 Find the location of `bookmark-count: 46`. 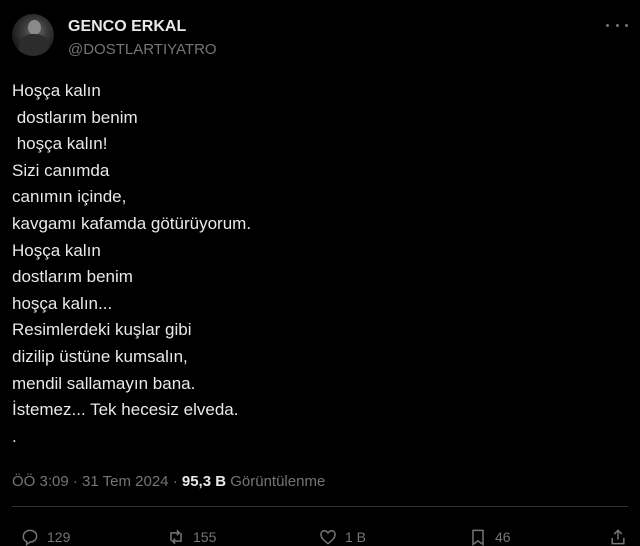

bookmark-count: 46 is located at coordinates (503, 537).